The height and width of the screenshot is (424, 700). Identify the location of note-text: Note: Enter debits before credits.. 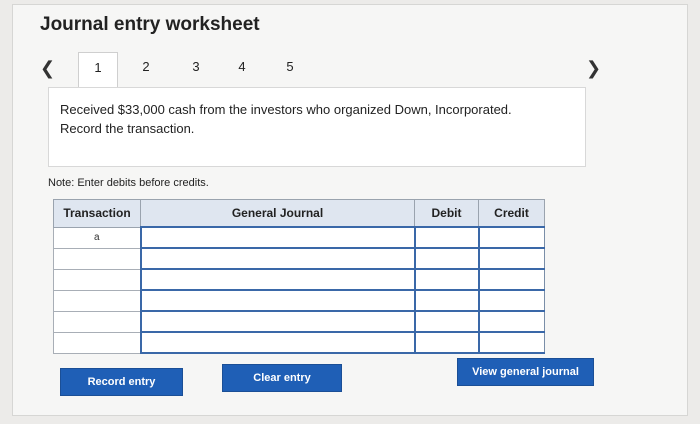
(128, 183).